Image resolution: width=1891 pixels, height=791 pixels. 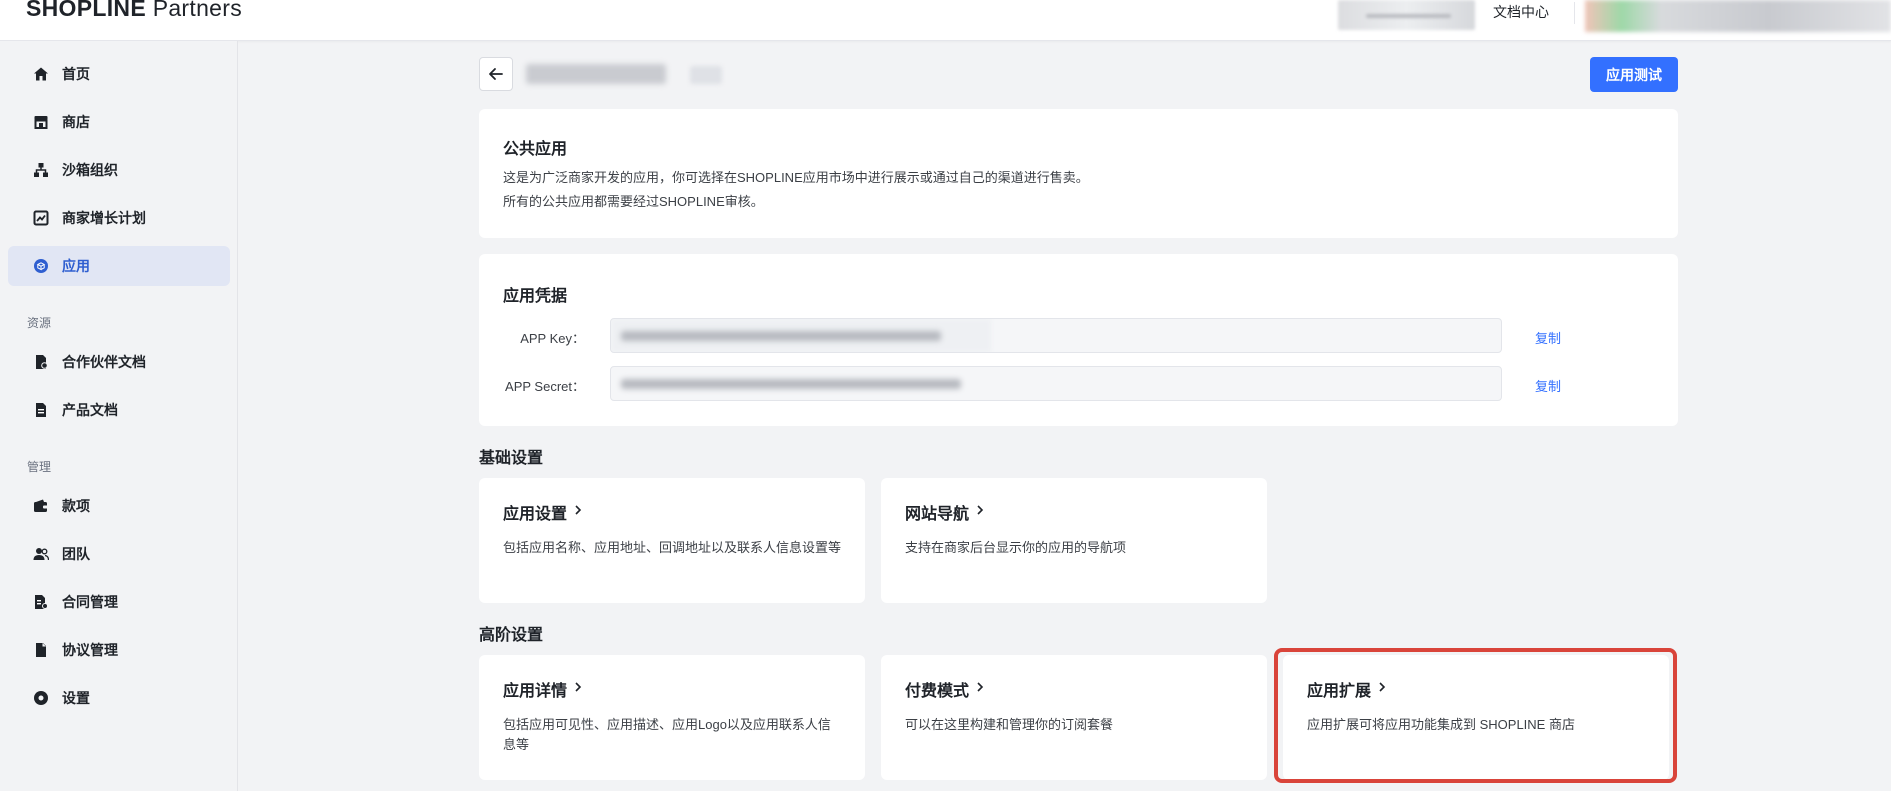 What do you see at coordinates (706, 75) in the screenshot?
I see `blurred-app-tag` at bounding box center [706, 75].